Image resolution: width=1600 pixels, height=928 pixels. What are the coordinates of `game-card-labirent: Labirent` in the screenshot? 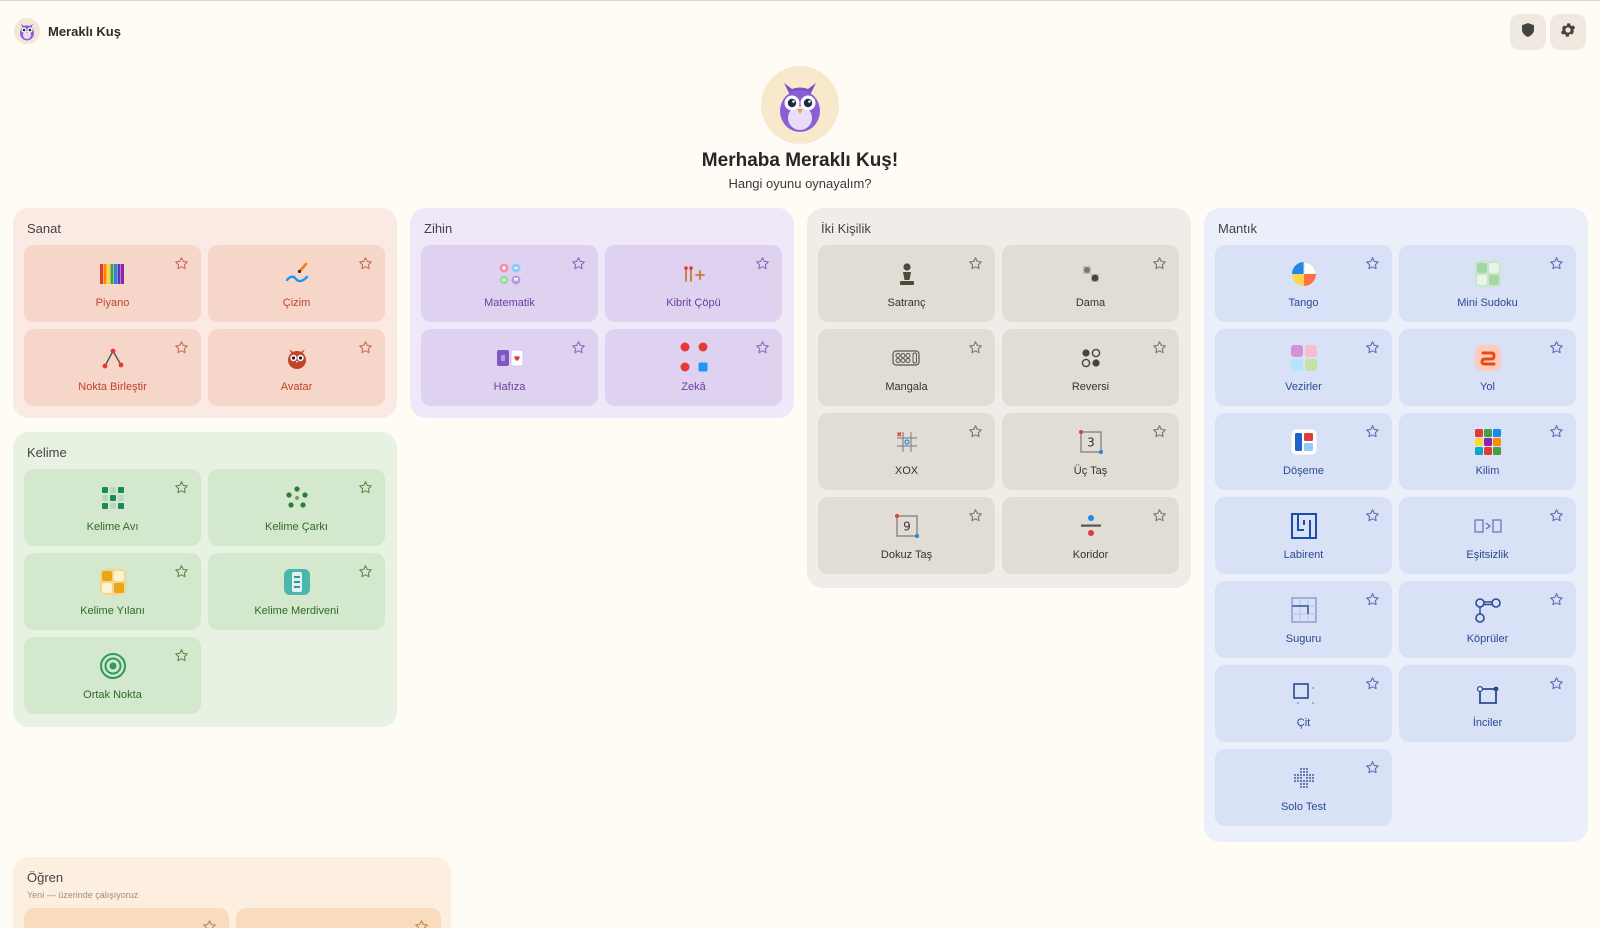 It's located at (1303, 535).